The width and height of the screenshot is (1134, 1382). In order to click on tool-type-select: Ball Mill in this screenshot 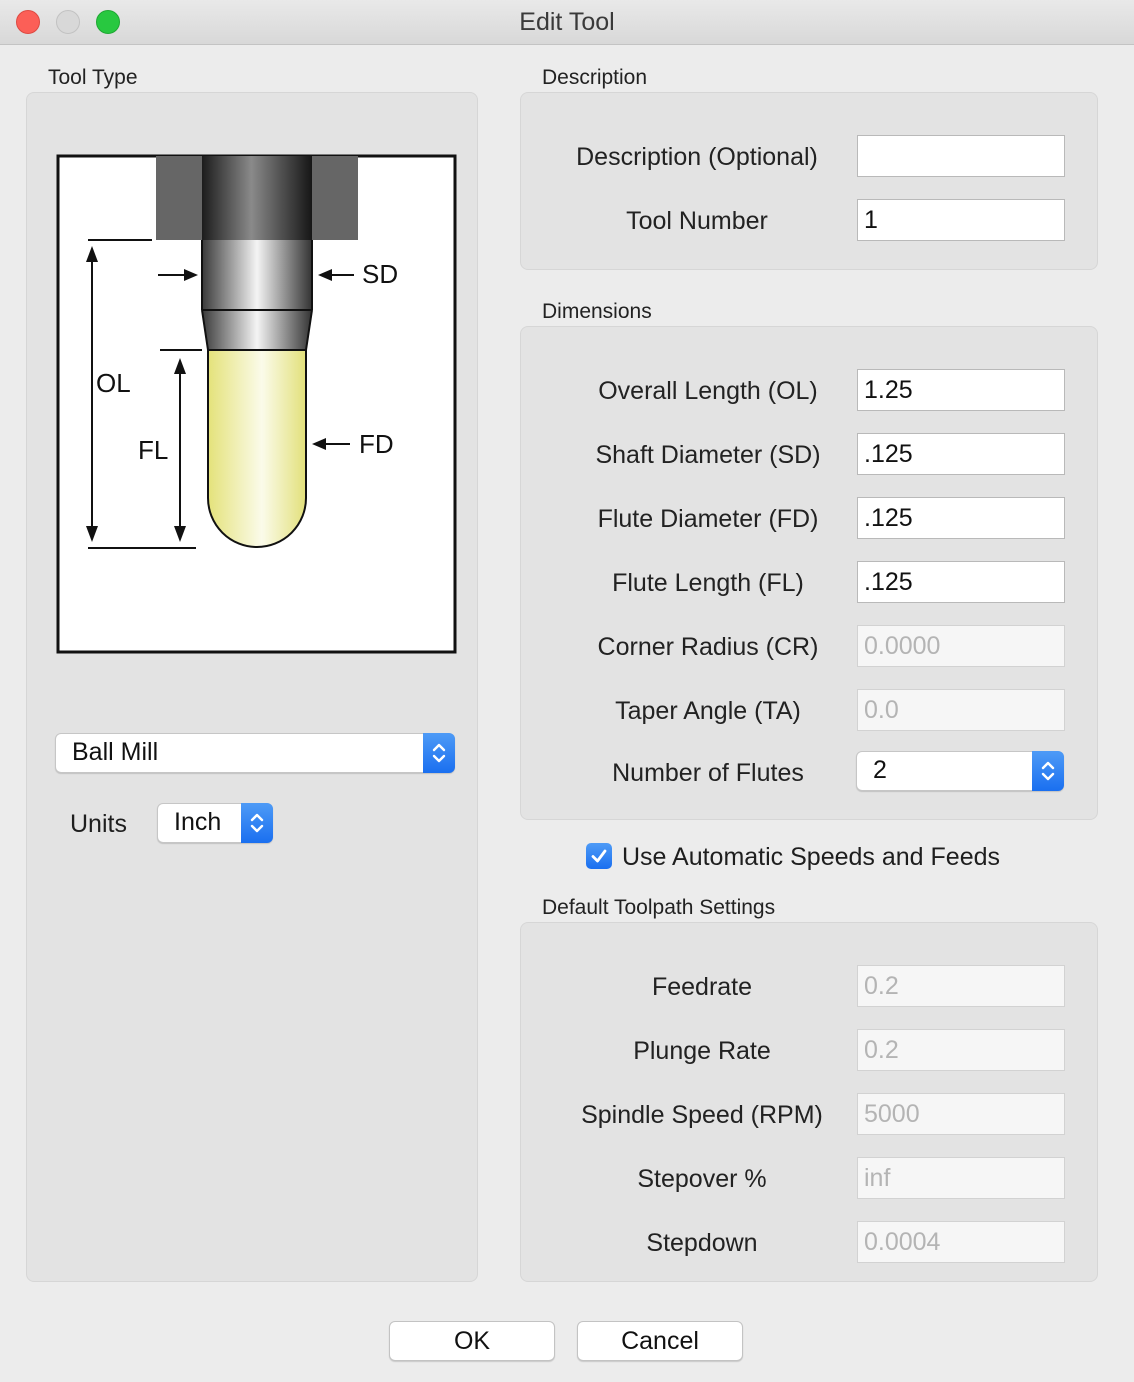, I will do `click(255, 753)`.